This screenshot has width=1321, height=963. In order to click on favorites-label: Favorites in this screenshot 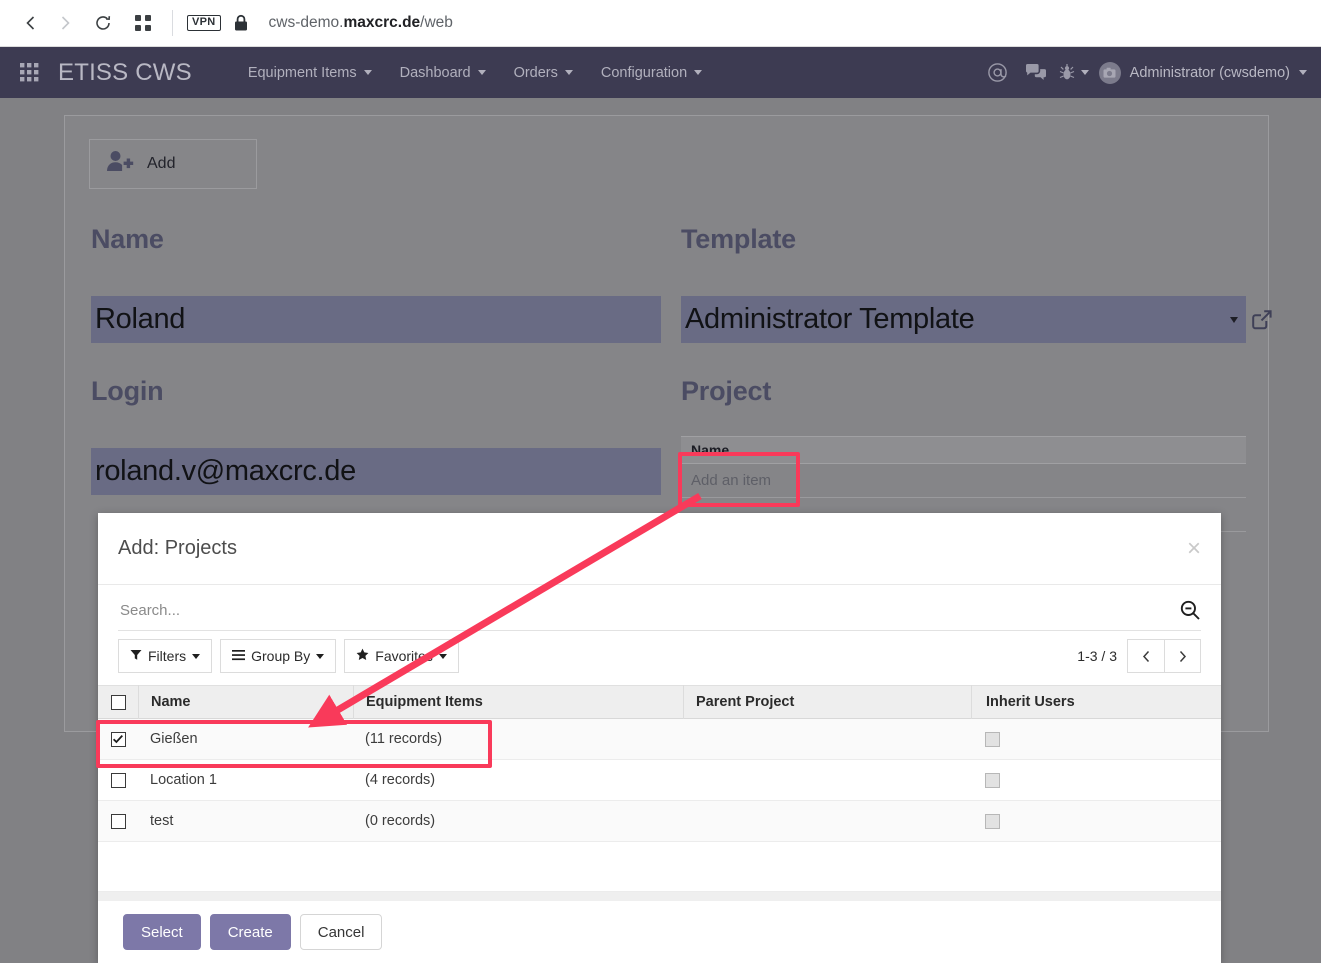, I will do `click(404, 656)`.